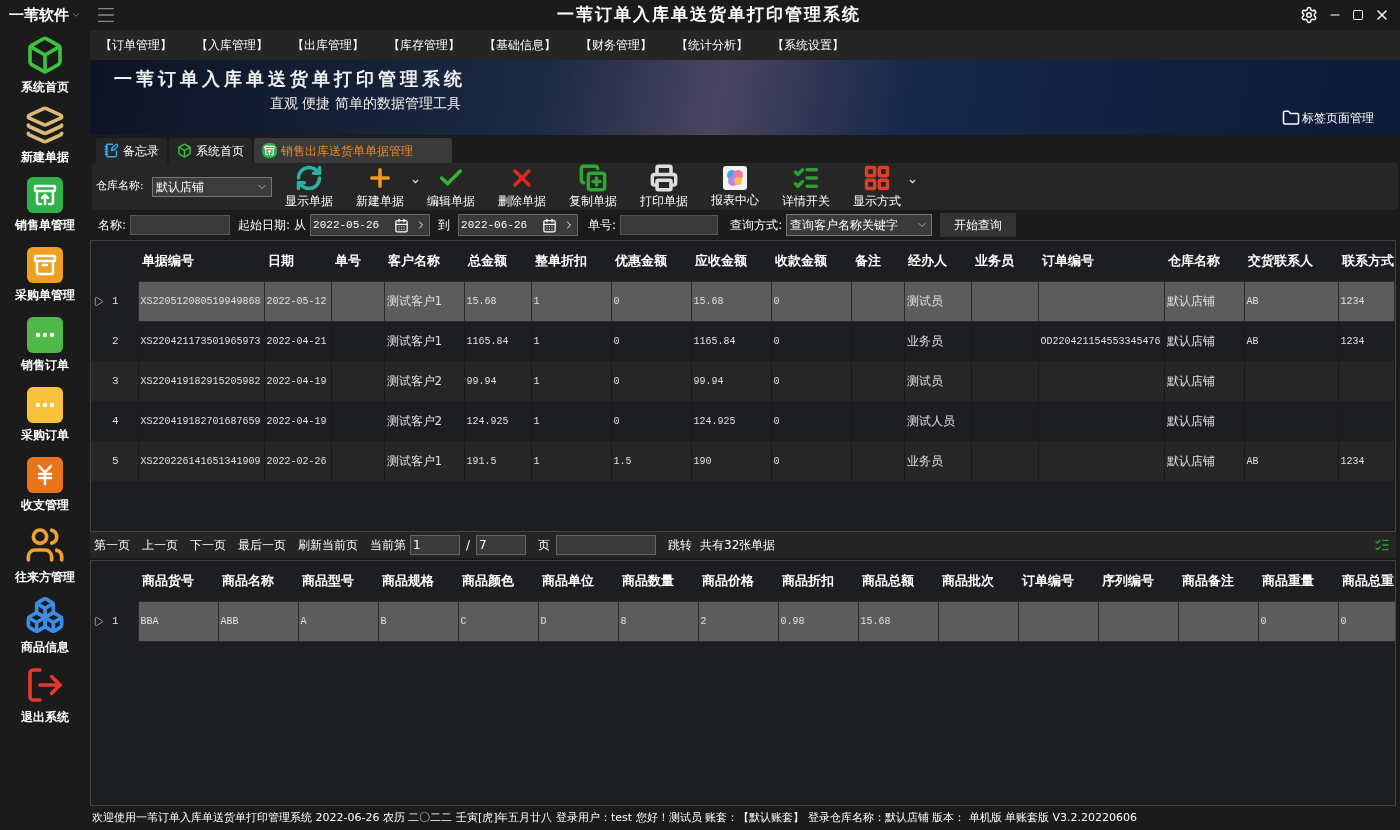  What do you see at coordinates (45, 485) in the screenshot?
I see `sidebar-item: 收支管理` at bounding box center [45, 485].